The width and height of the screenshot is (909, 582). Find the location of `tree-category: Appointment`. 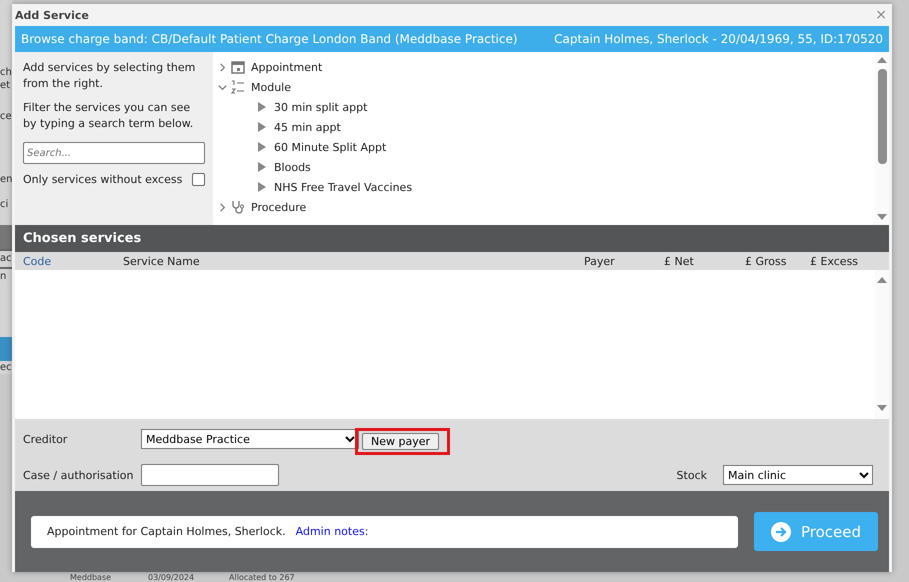

tree-category: Appointment is located at coordinates (286, 67).